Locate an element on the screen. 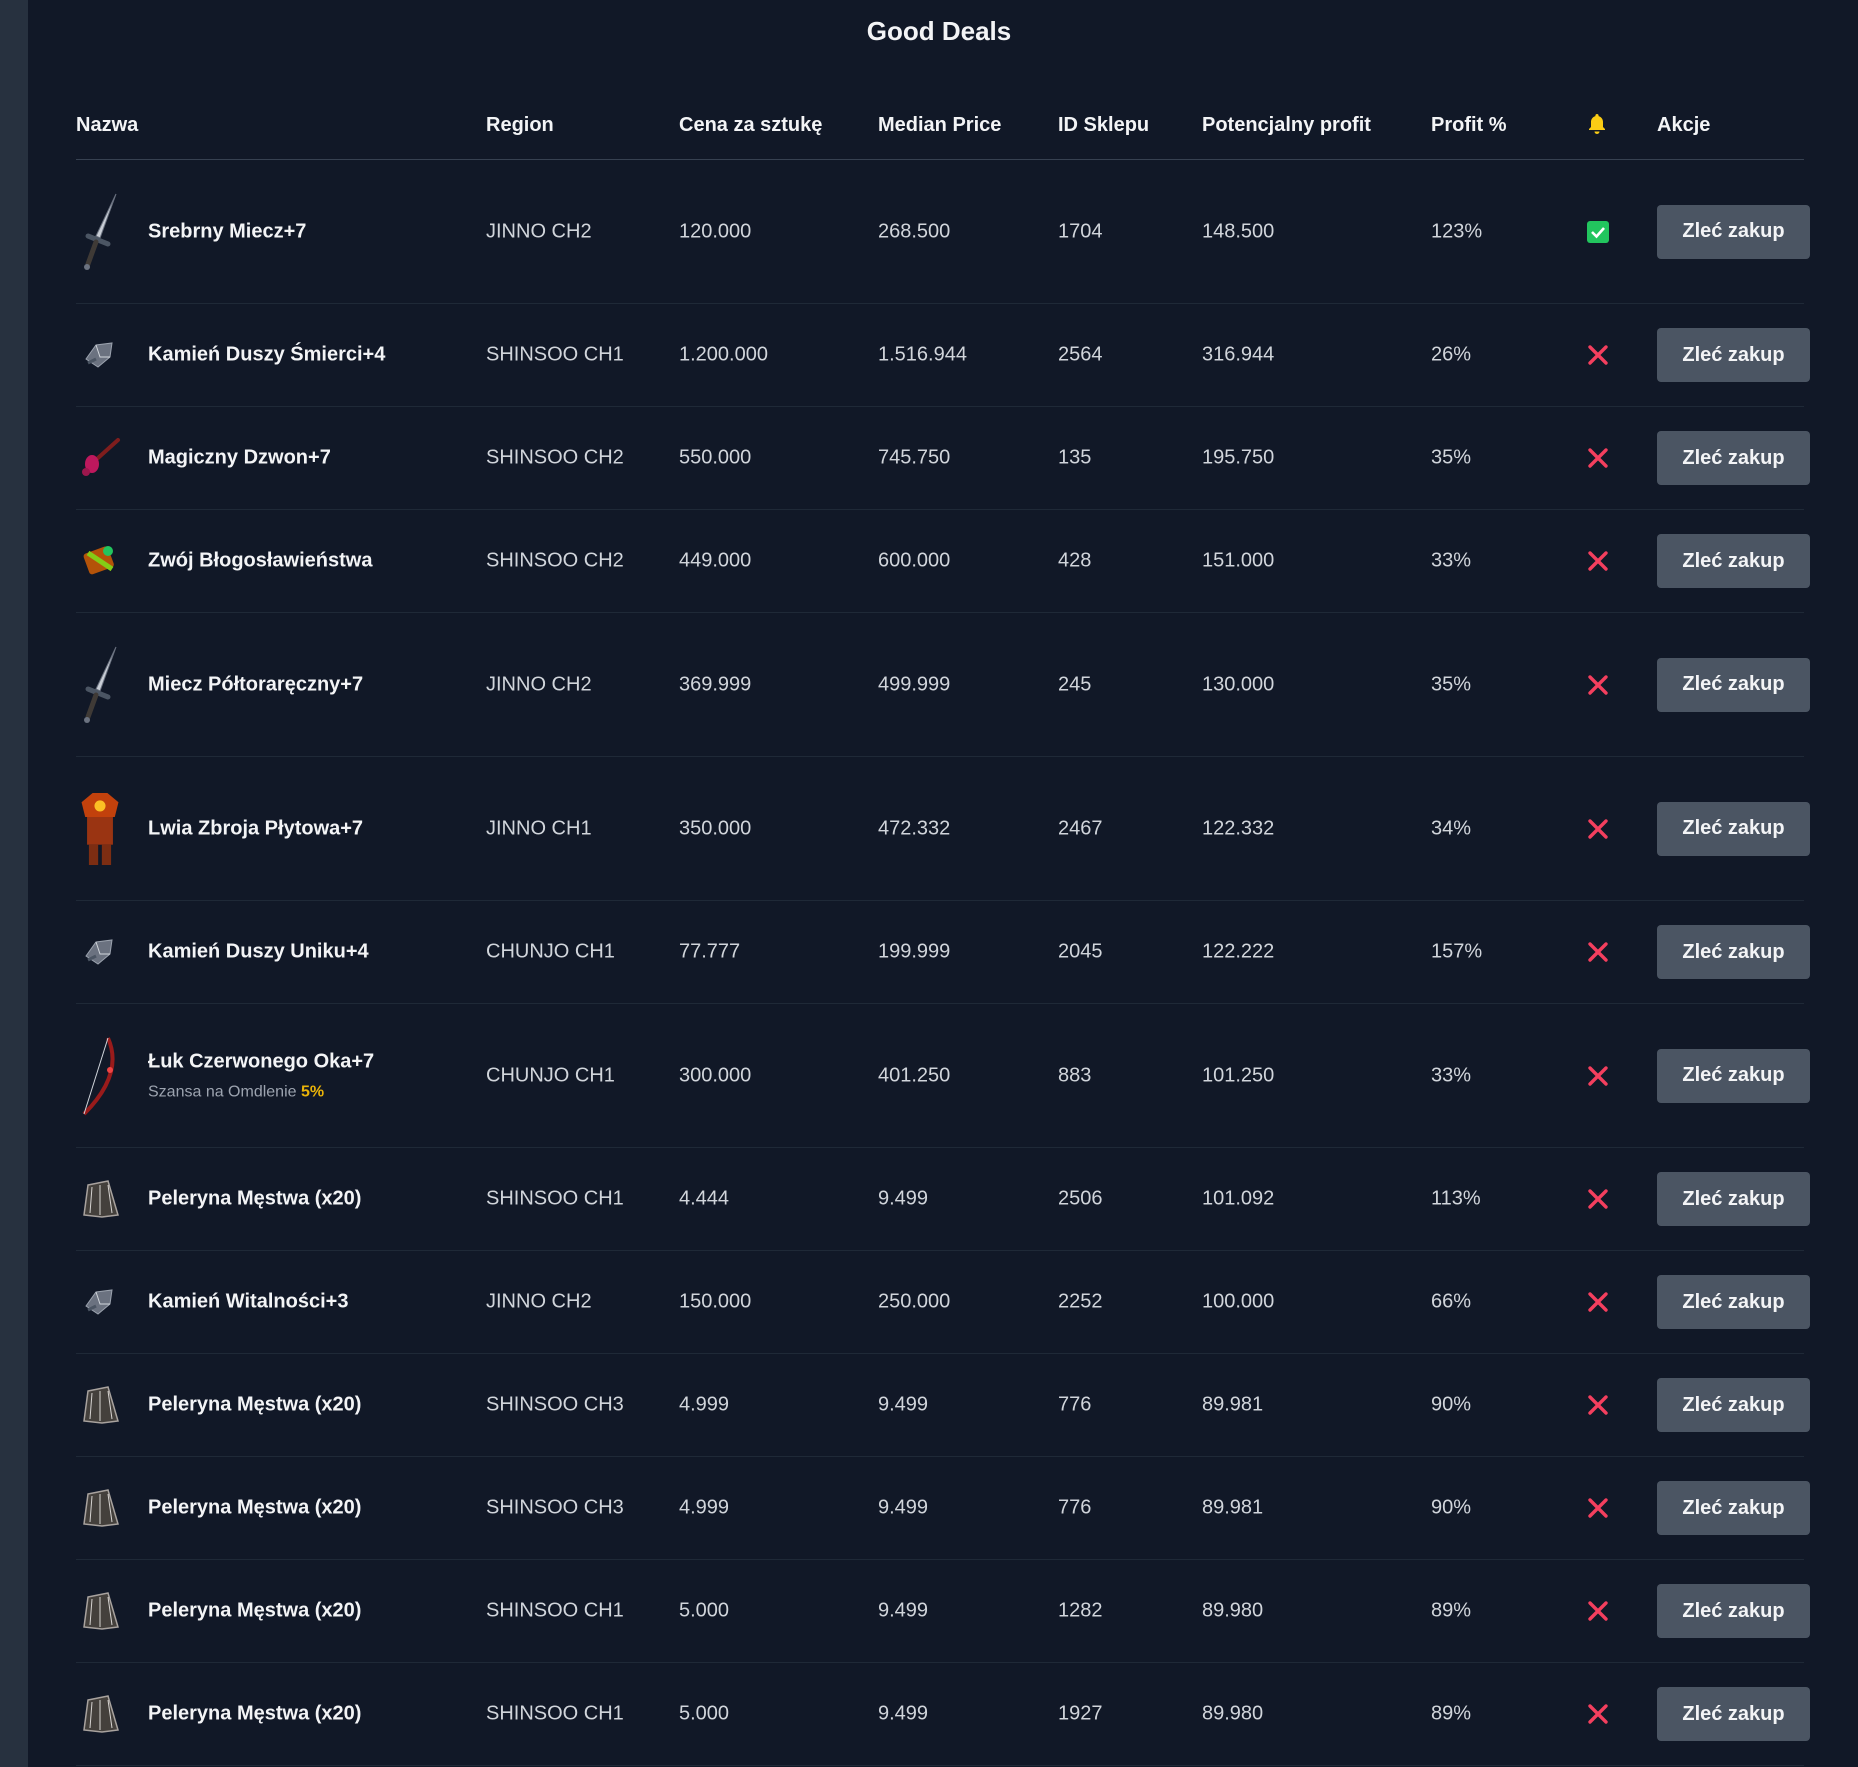  profit-percent-cell: 35% is located at coordinates (1451, 457).